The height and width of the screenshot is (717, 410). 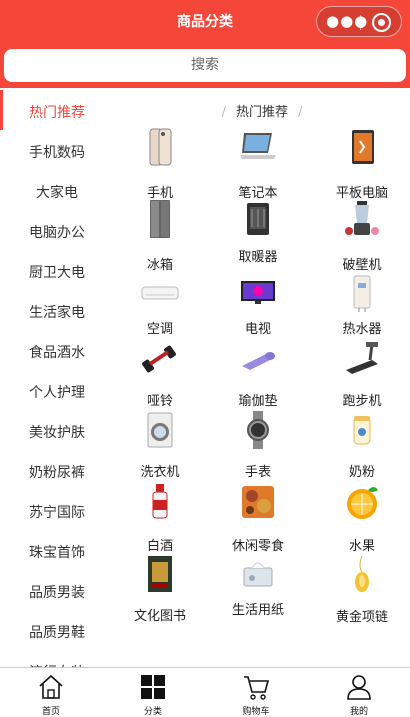 I want to click on sidebar-item-label: 电脑办公, so click(x=57, y=233).